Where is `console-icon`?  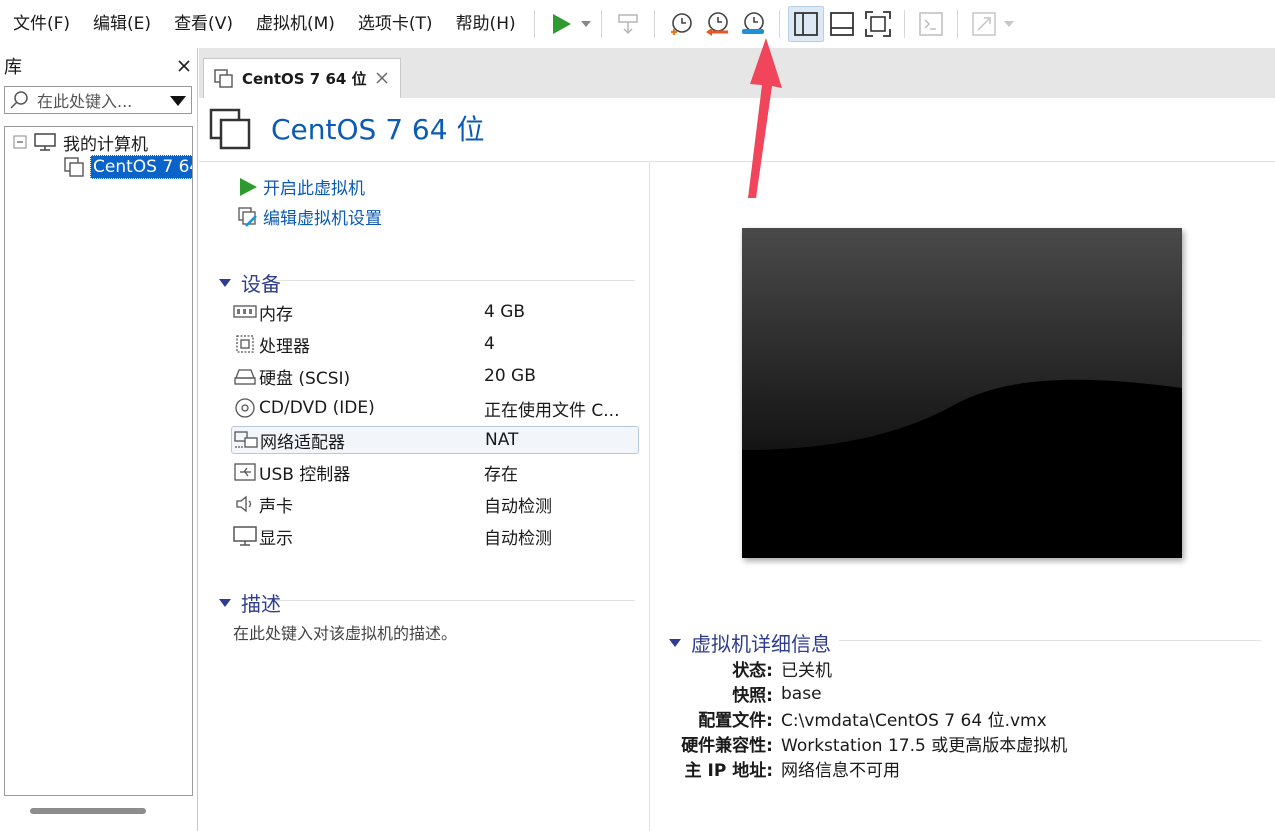 console-icon is located at coordinates (930, 24).